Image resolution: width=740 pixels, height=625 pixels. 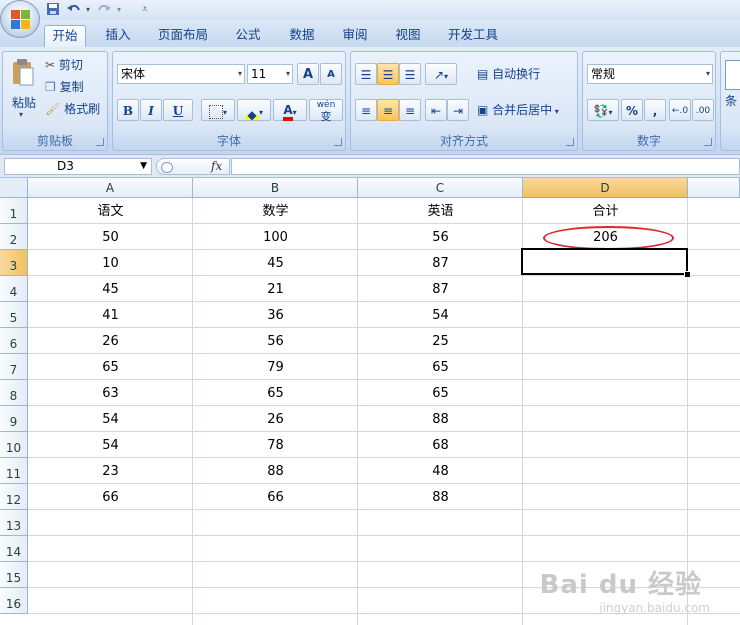 I want to click on align-left-button: ≡, so click(x=366, y=110).